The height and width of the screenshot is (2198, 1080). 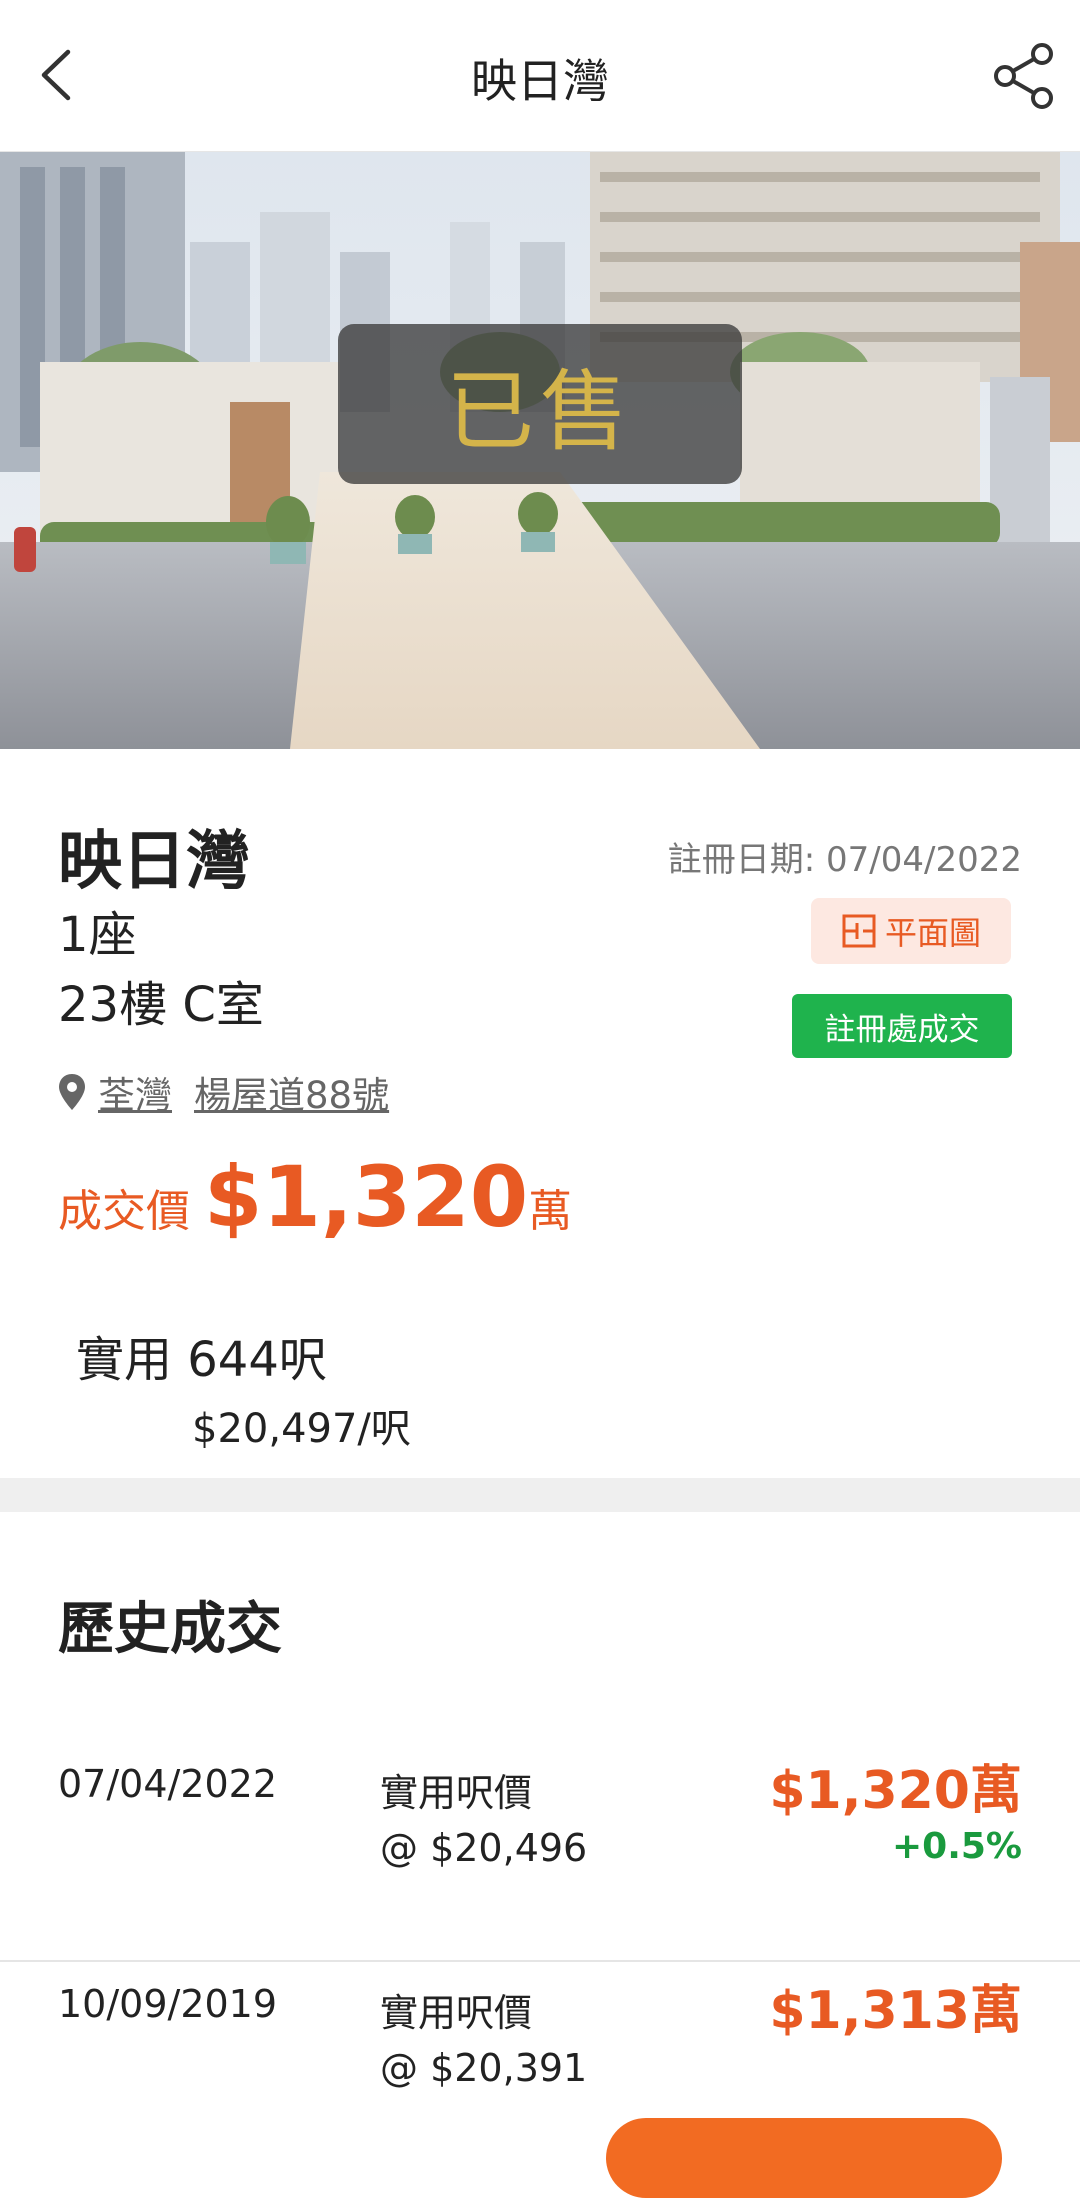 What do you see at coordinates (170, 1629) in the screenshot?
I see `history-title: 歷史成交` at bounding box center [170, 1629].